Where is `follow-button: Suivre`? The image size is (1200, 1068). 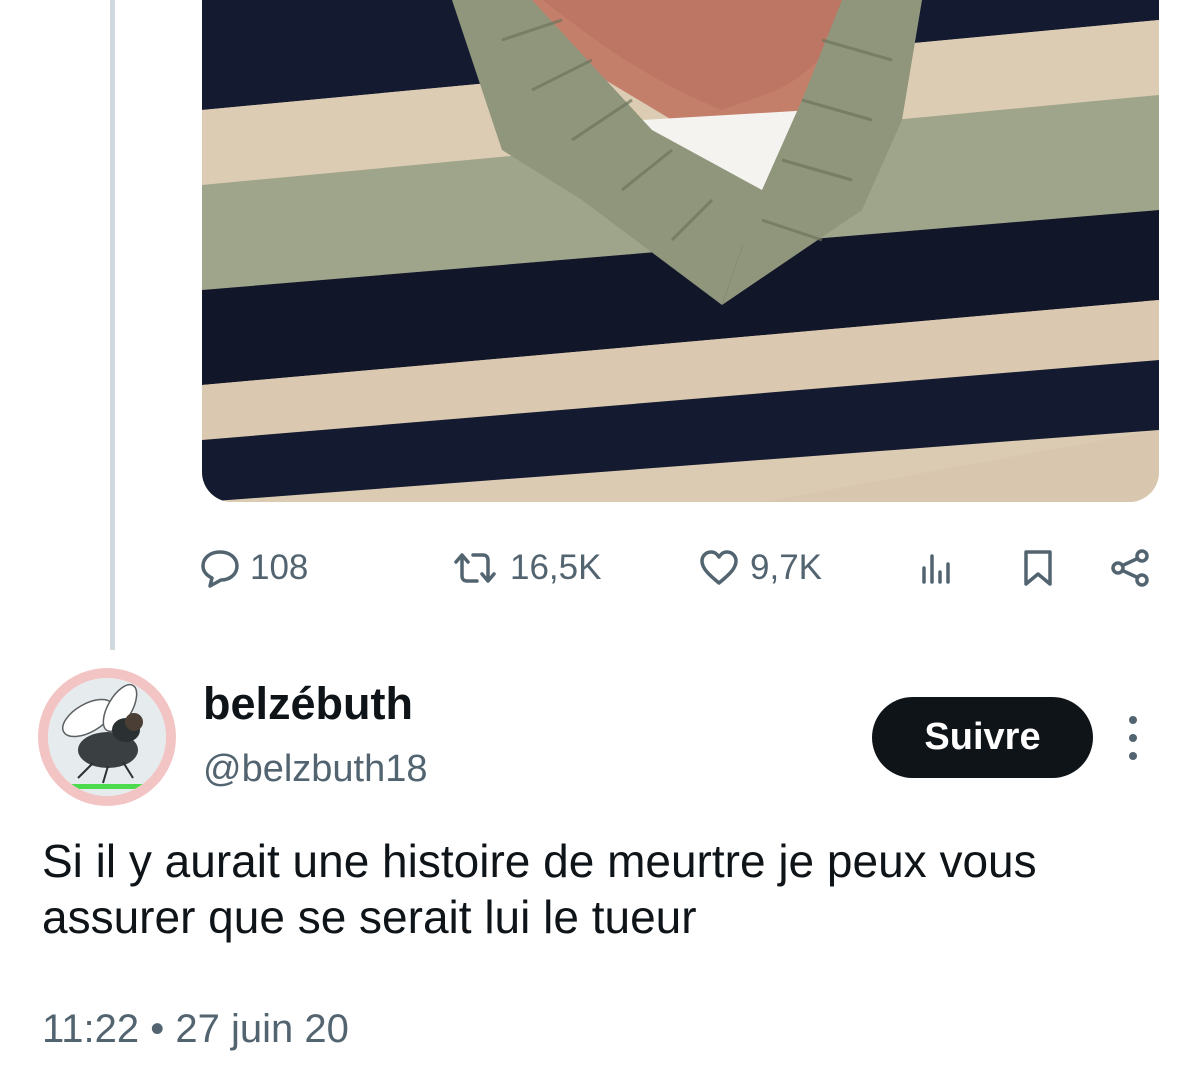 follow-button: Suivre is located at coordinates (982, 737).